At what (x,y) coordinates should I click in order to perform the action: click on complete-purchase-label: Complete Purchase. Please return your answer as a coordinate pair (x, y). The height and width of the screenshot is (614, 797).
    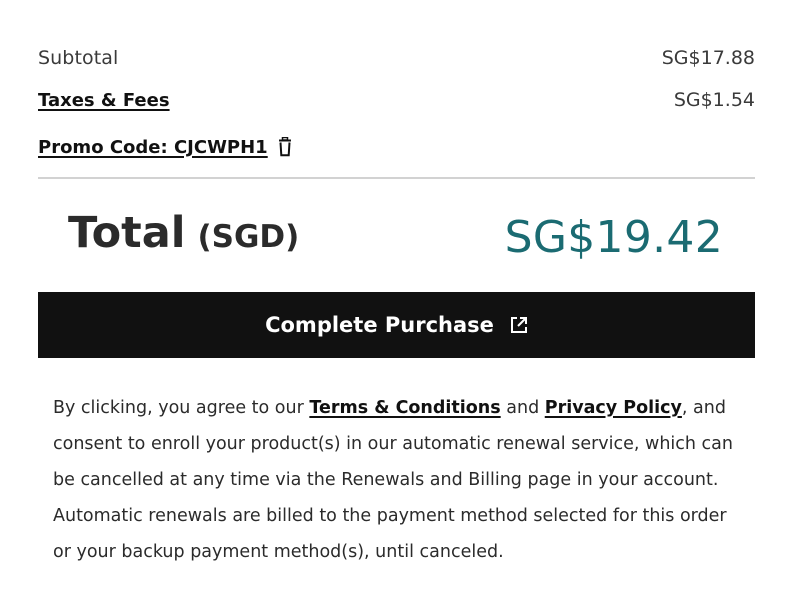
    Looking at the image, I should click on (379, 325).